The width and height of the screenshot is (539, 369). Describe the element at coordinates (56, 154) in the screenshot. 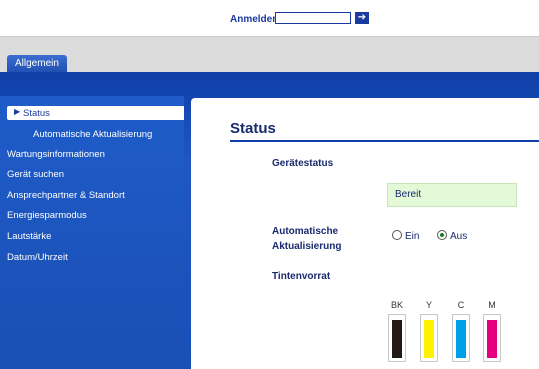

I see `sidebar-item-maintenance-info: Wartungsinformationen` at that location.